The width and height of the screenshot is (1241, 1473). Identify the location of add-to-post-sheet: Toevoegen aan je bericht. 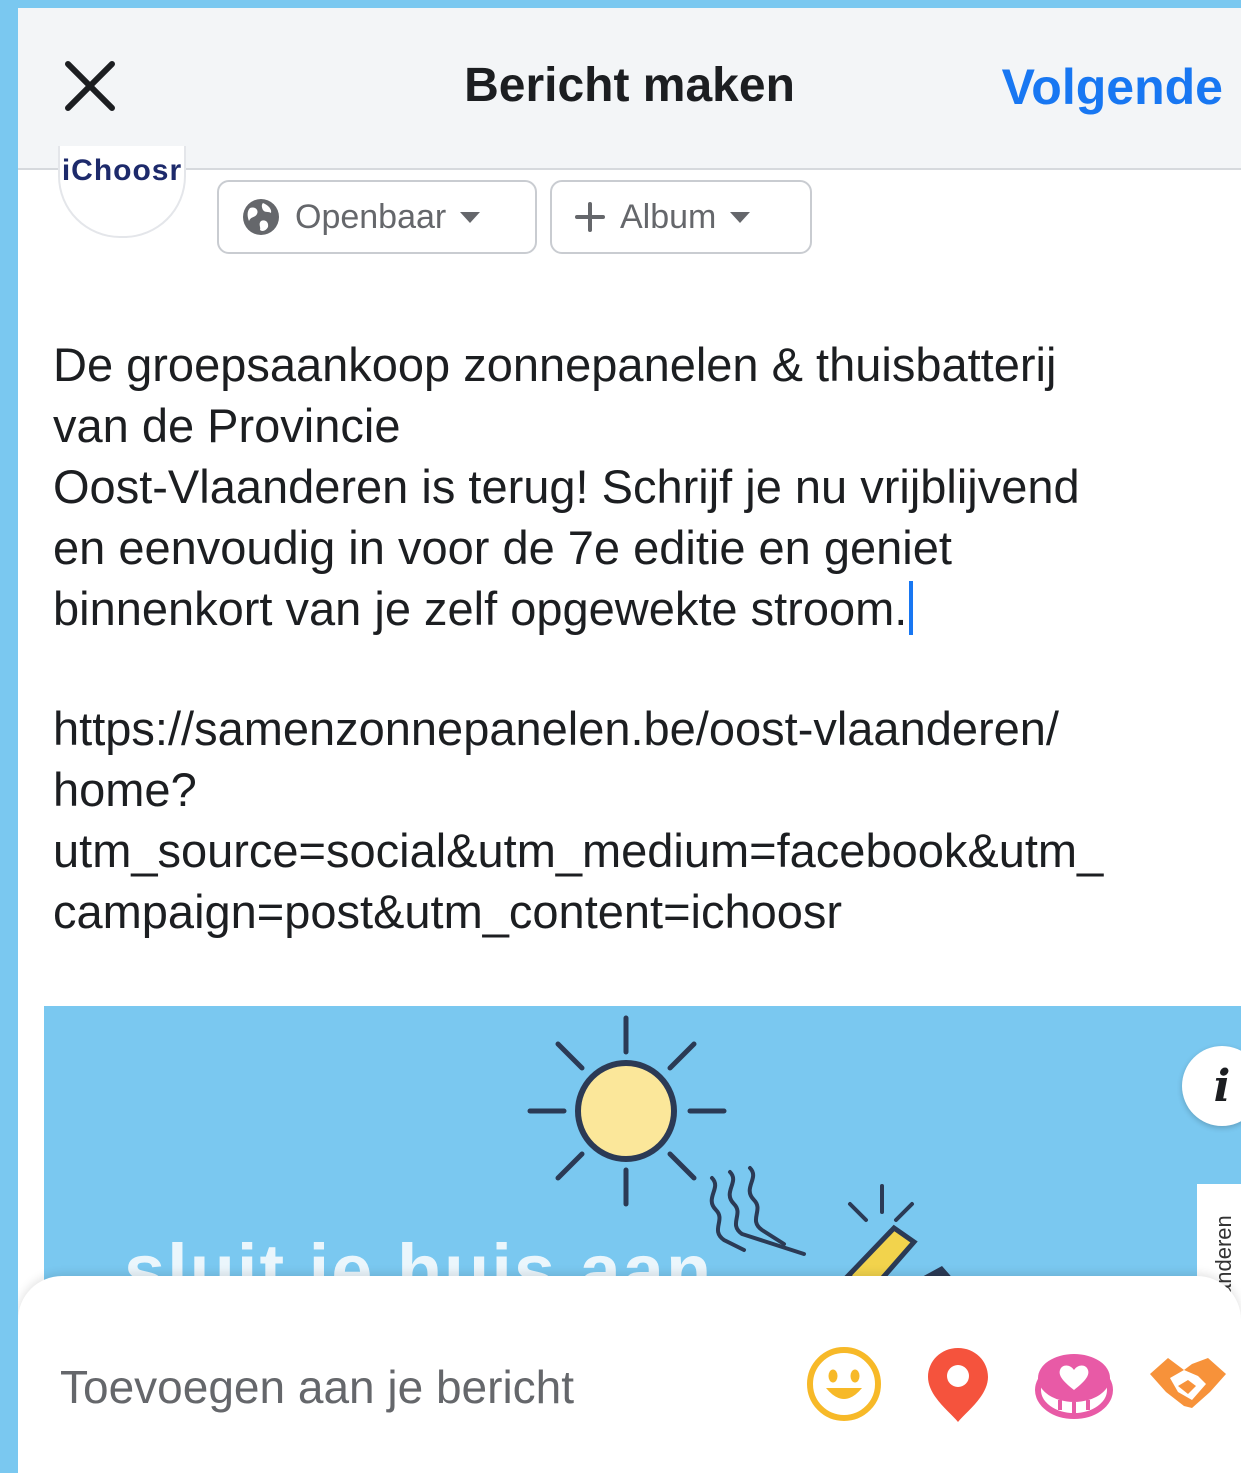
(629, 1374).